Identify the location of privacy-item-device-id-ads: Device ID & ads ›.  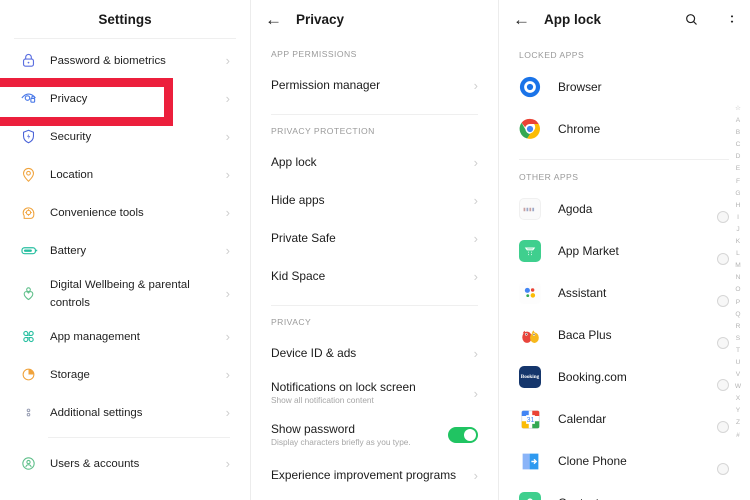
(374, 353).